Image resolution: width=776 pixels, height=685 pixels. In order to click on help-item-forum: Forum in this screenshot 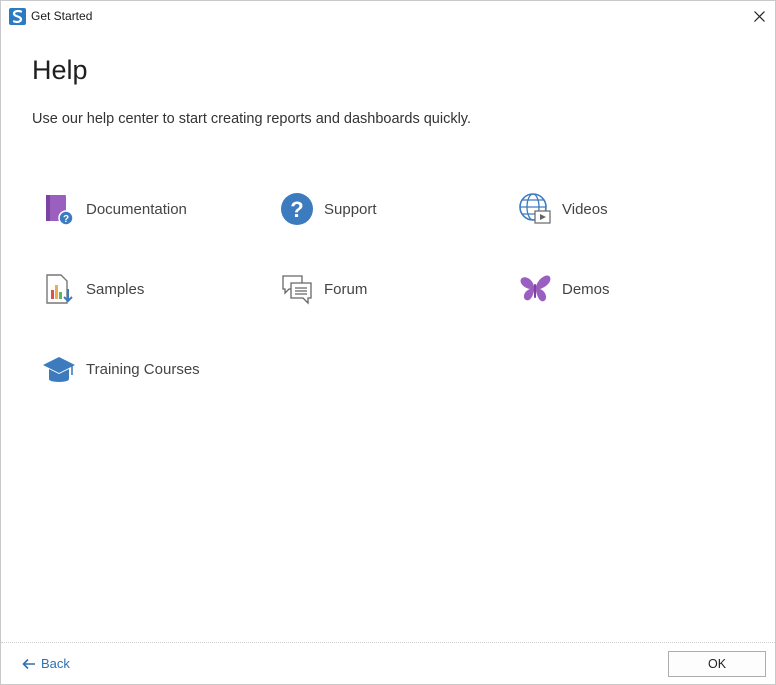, I will do `click(323, 289)`.